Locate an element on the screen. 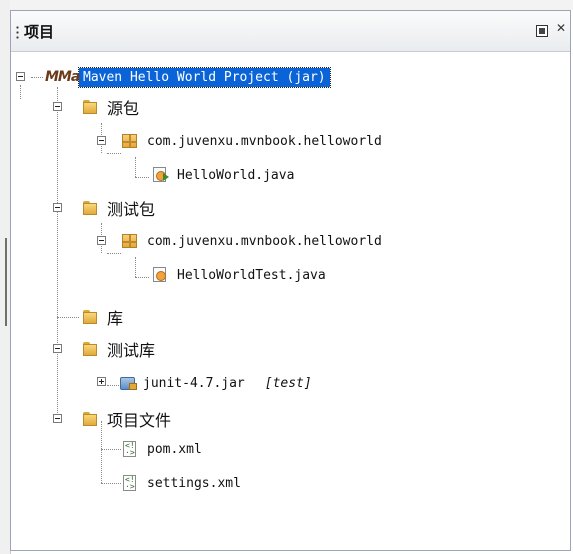 Image resolution: width=573 pixels, height=554 pixels. jar-label: junit-4.7.jar is located at coordinates (194, 383).